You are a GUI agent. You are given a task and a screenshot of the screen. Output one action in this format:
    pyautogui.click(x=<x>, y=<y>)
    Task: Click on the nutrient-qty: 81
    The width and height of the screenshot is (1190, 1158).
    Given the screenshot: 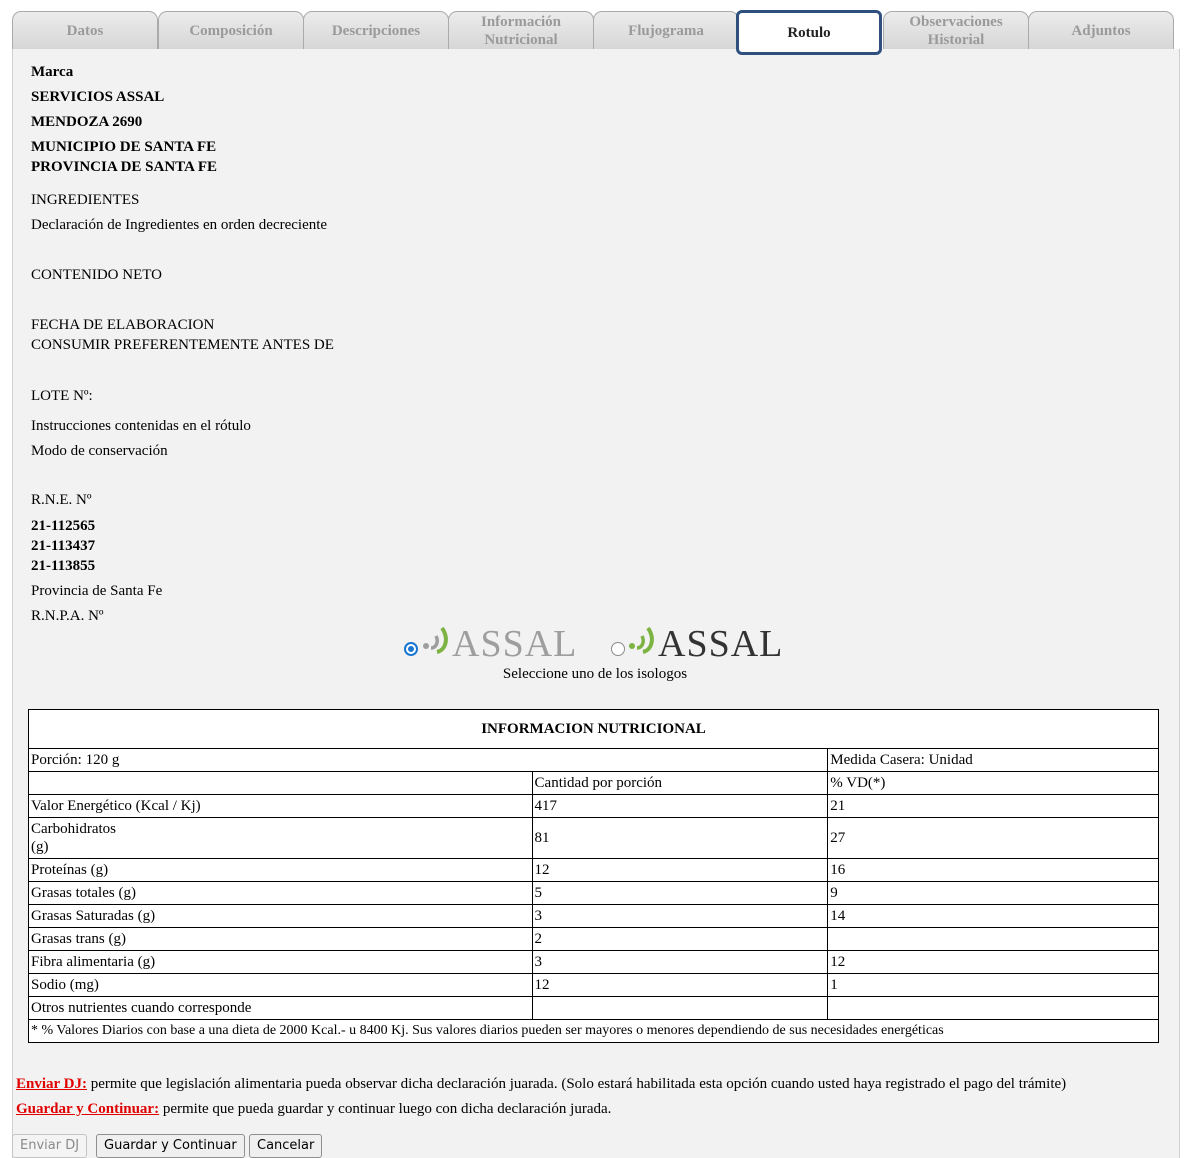 What is the action you would take?
    pyautogui.click(x=680, y=838)
    